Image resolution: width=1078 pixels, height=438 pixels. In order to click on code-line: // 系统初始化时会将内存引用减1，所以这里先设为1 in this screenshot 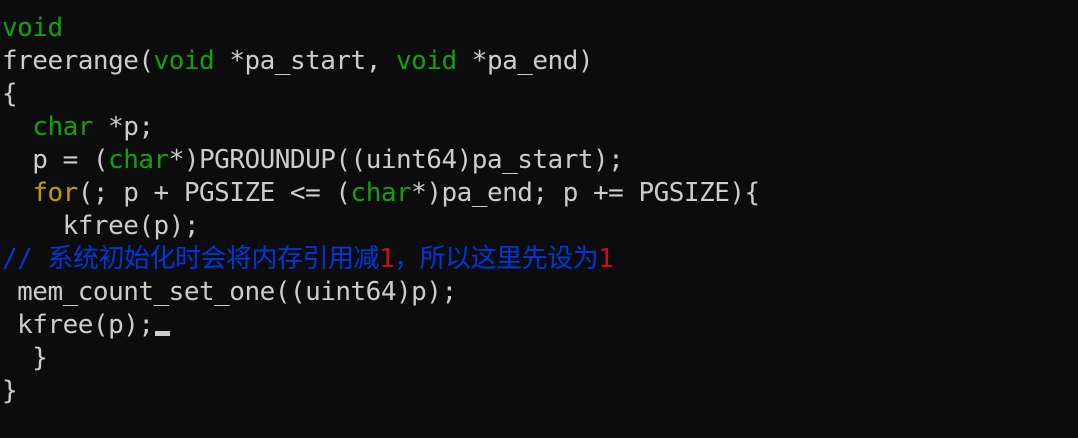, I will do `click(308, 259)`.